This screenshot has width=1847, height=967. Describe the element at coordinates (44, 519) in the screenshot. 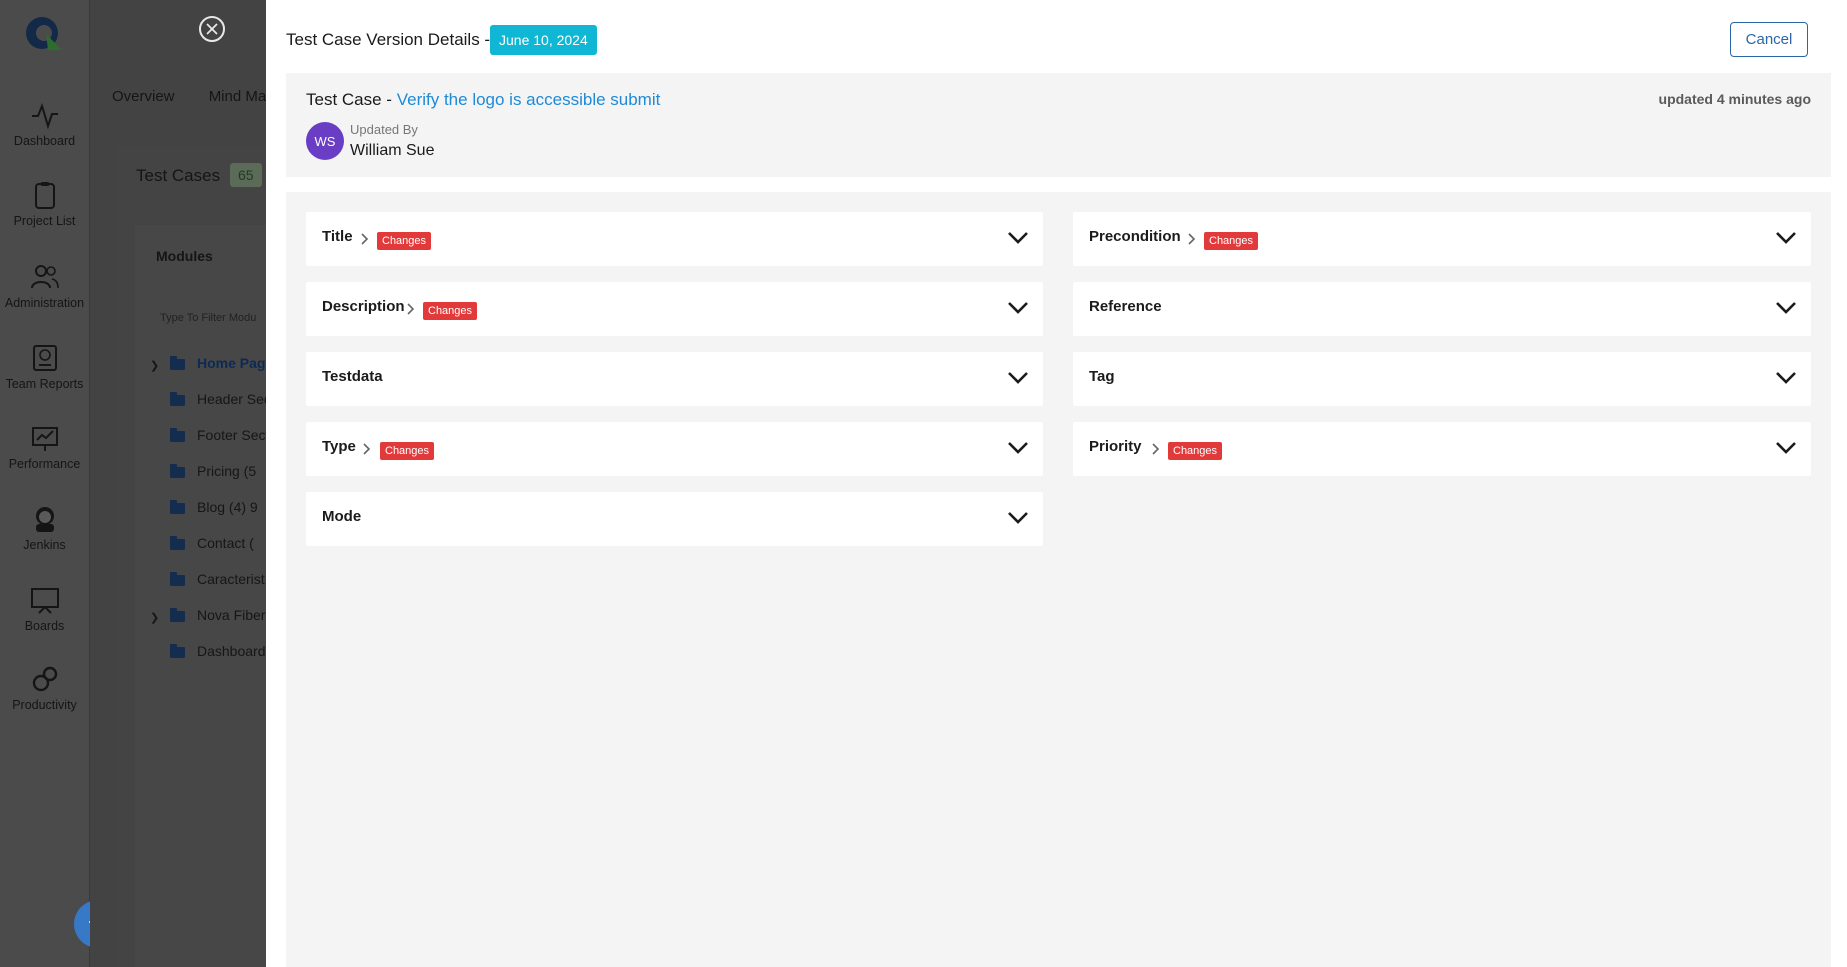

I see `jenkins-icon` at that location.